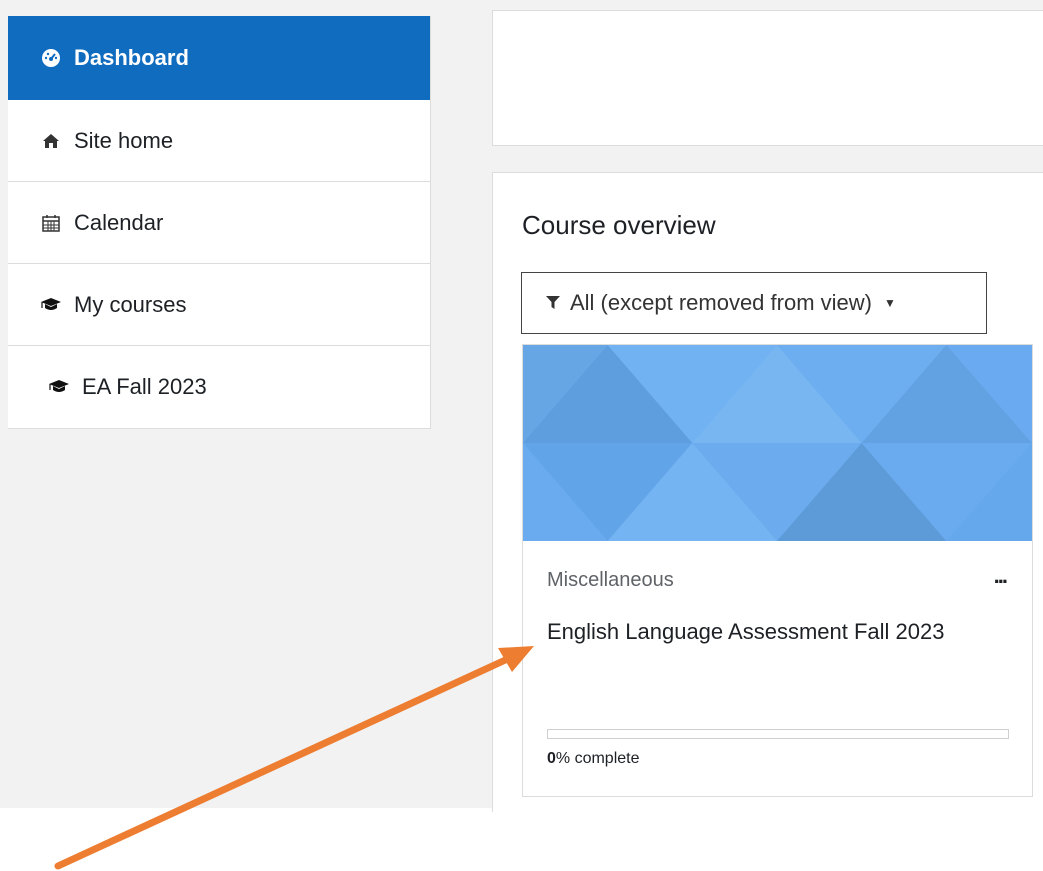  I want to click on progress-text: 0% complete, so click(593, 759).